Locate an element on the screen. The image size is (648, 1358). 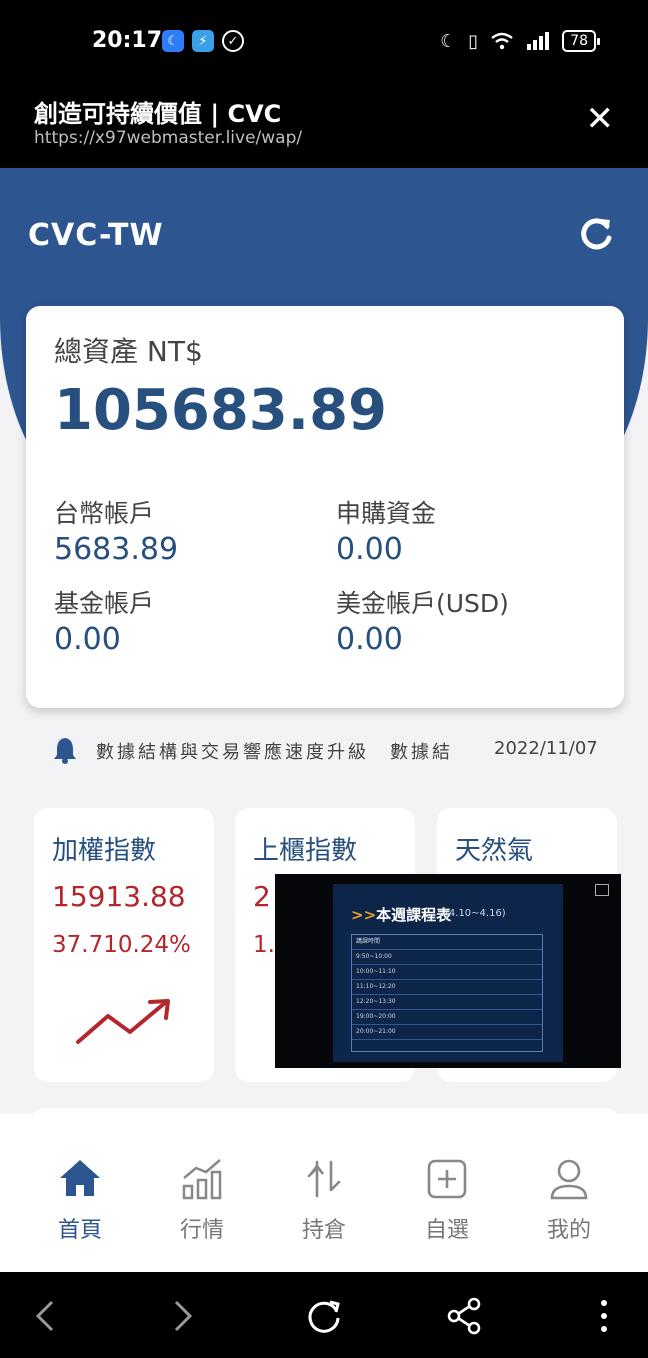
twd-account-label: 台幣帳戶 is located at coordinates (104, 513).